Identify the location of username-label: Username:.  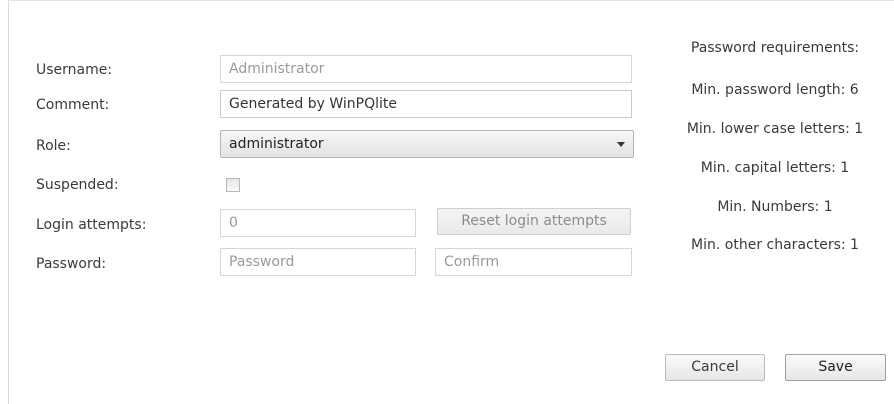
(74, 70).